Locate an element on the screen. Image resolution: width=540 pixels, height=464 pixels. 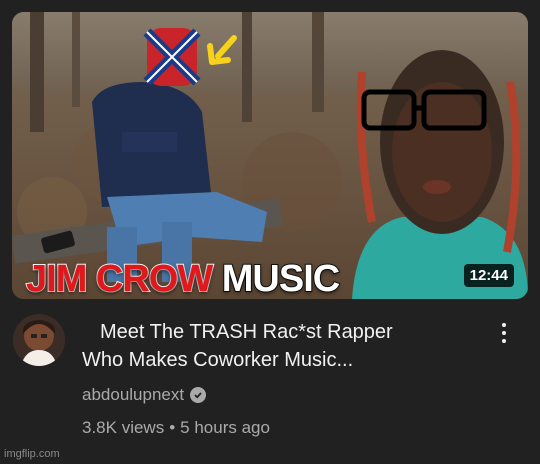
video-meta: 3.8K views • 5 hours ago is located at coordinates (176, 428).